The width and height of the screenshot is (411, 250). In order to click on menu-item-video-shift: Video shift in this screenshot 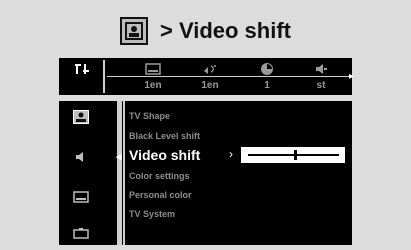, I will do `click(164, 155)`.